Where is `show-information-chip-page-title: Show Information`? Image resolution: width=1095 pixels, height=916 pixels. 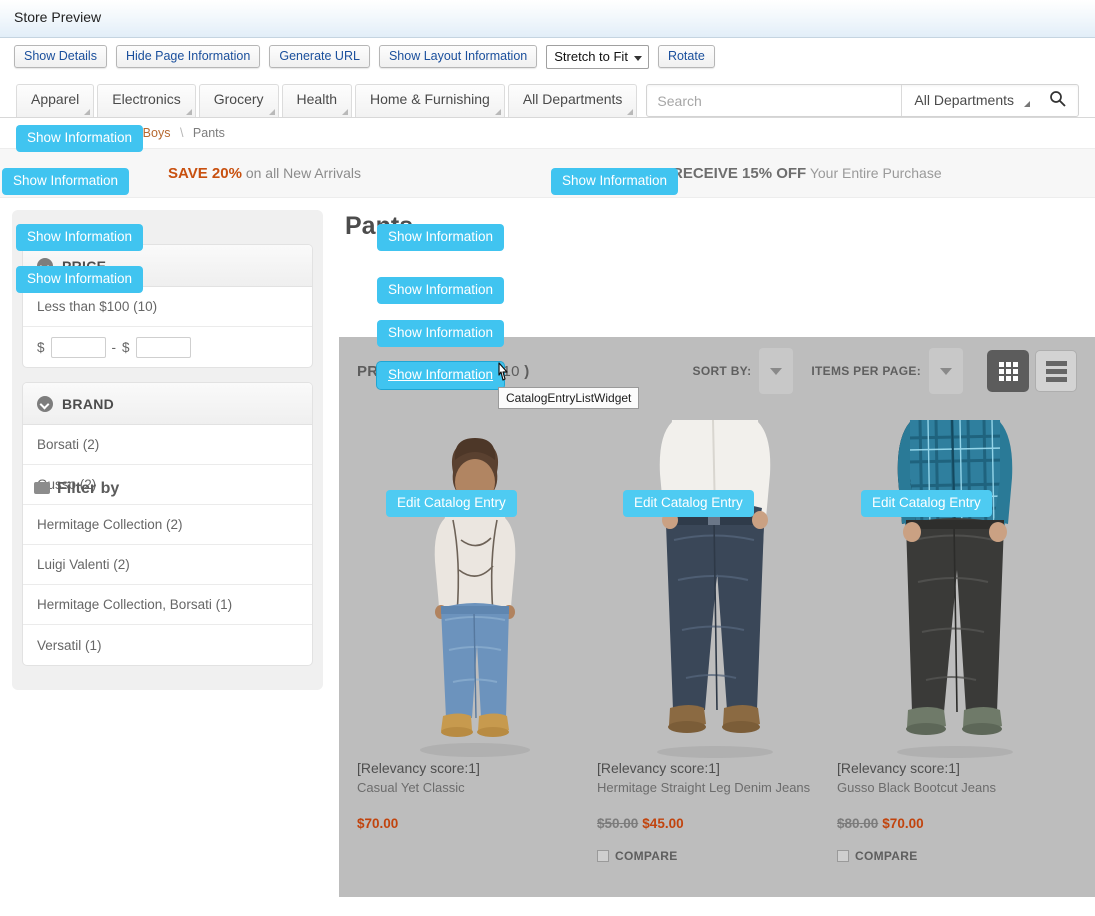 show-information-chip-page-title: Show Information is located at coordinates (441, 237).